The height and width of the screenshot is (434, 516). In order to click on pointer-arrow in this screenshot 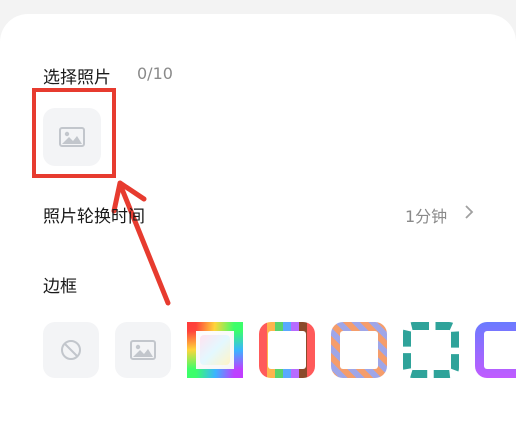, I will do `click(141, 243)`.